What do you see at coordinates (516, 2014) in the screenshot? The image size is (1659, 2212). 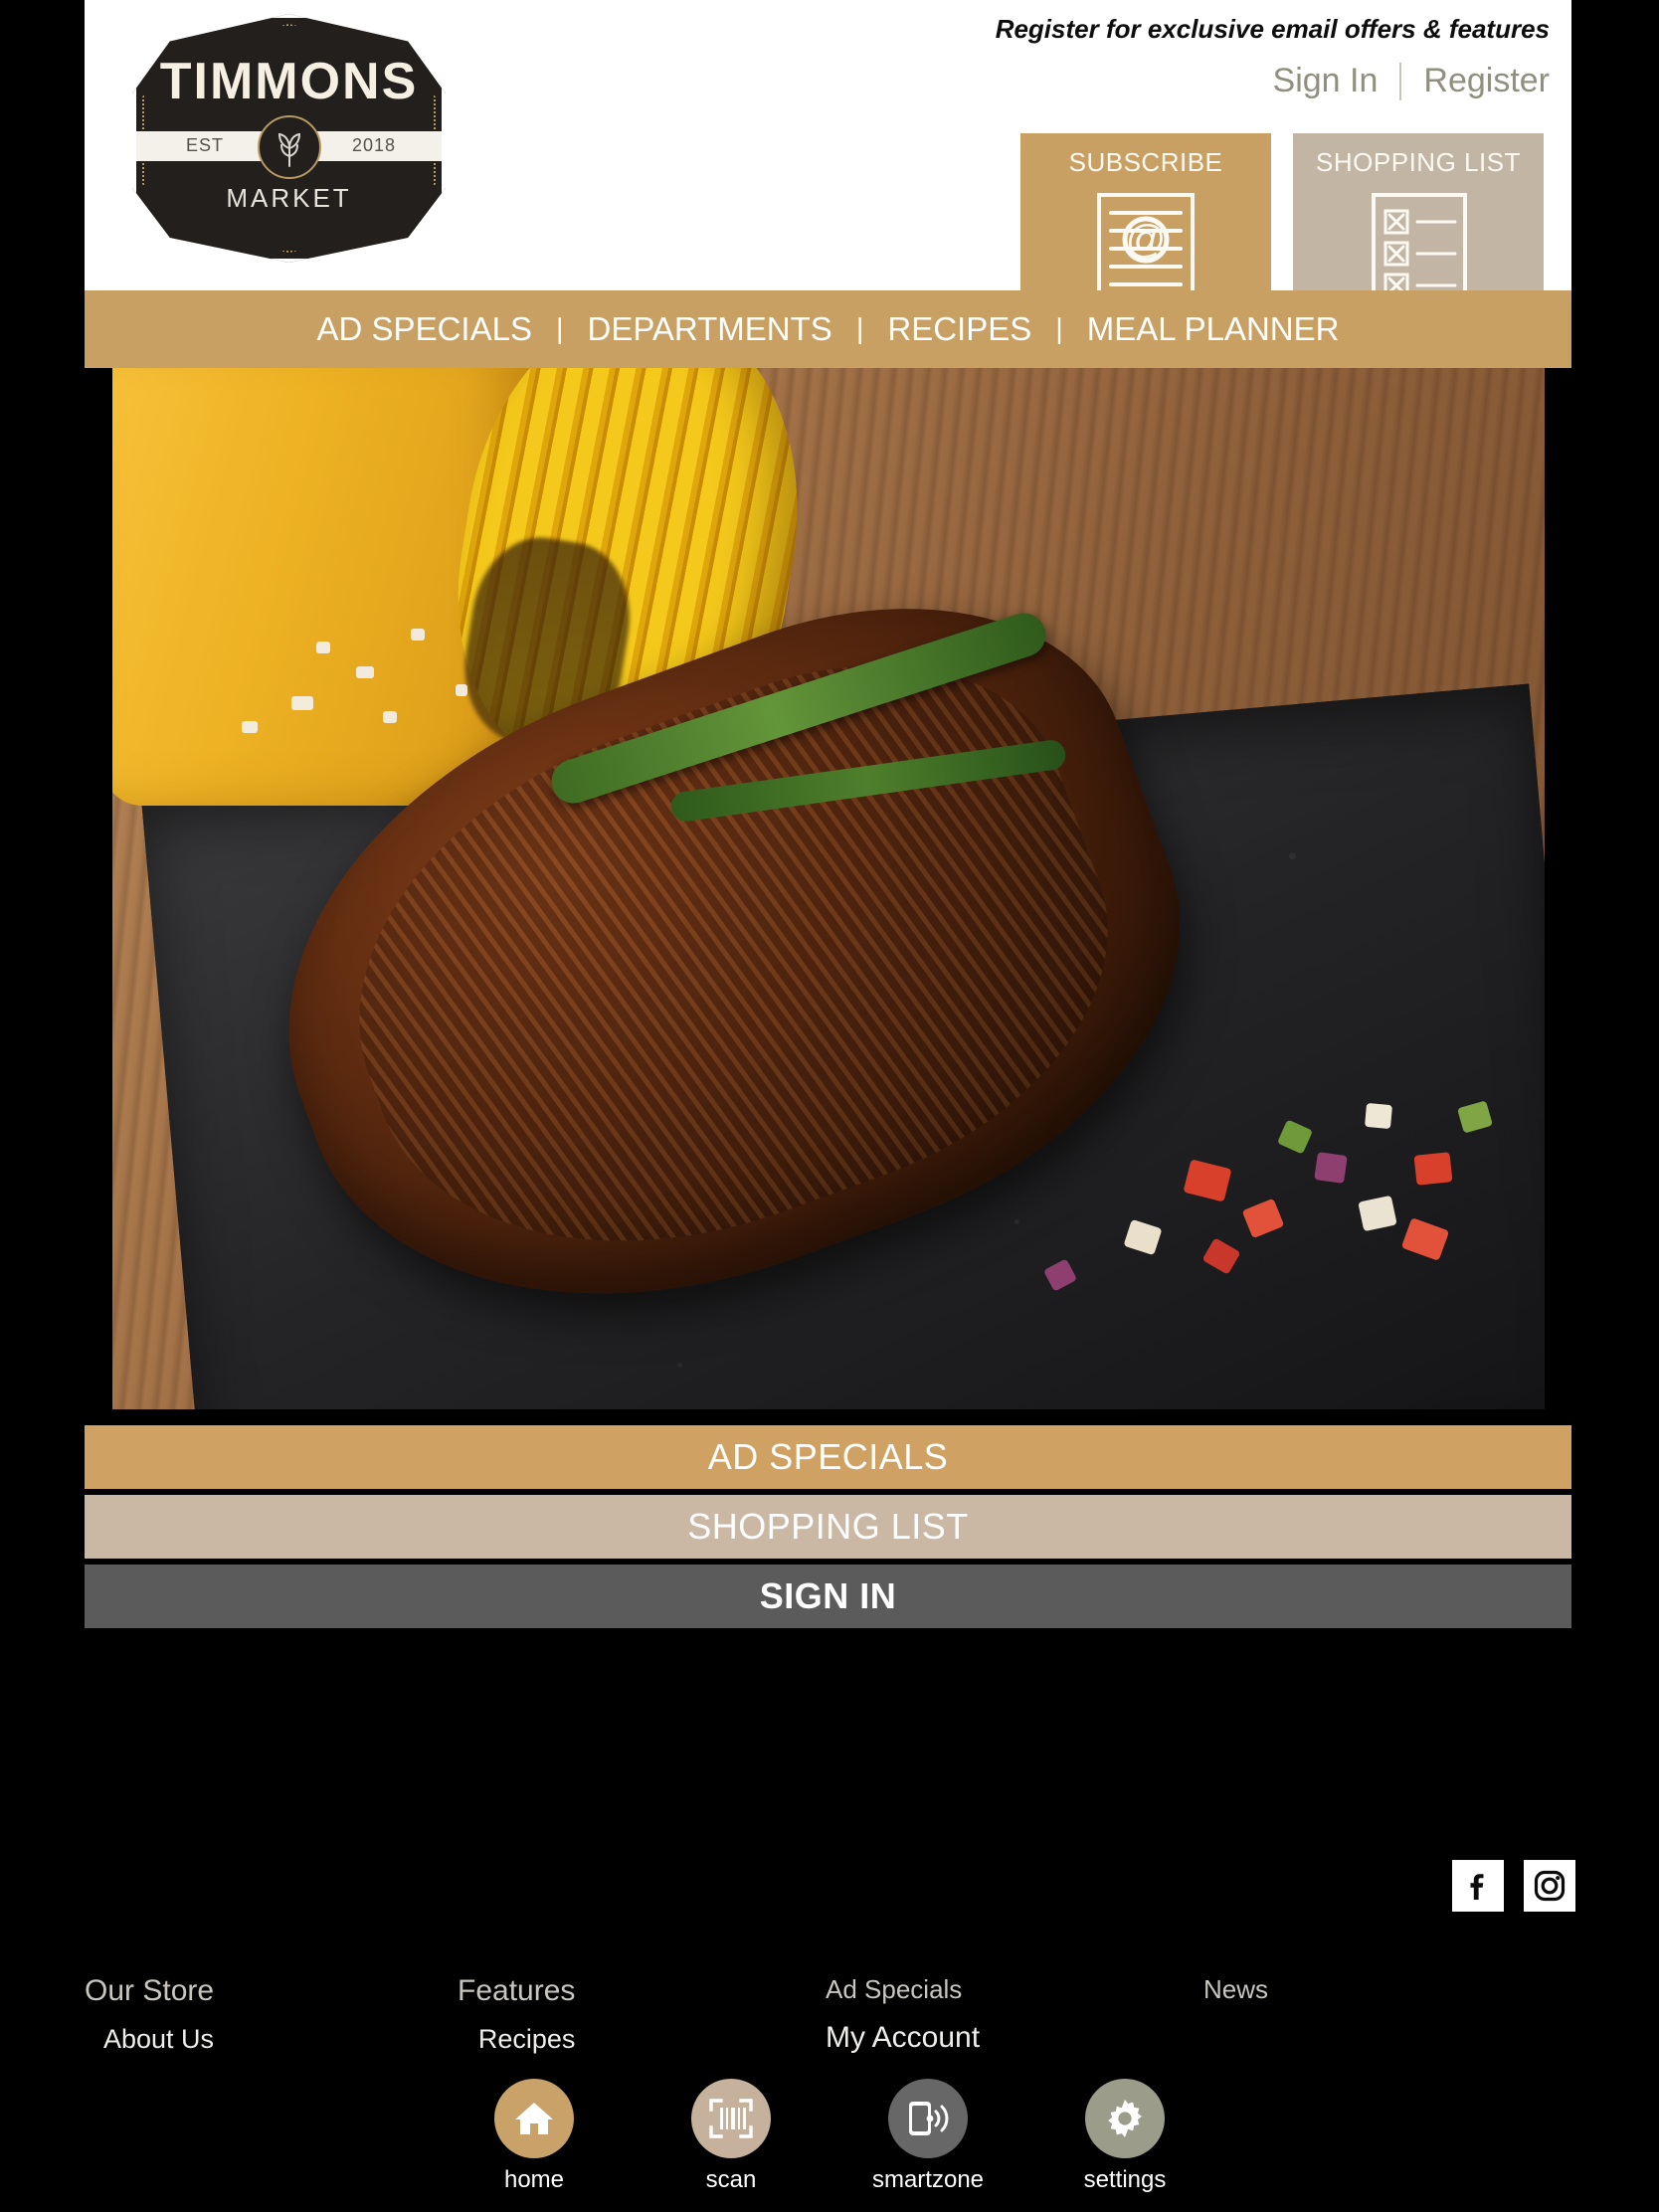 I see `footer-column-features: Features Recipes` at bounding box center [516, 2014].